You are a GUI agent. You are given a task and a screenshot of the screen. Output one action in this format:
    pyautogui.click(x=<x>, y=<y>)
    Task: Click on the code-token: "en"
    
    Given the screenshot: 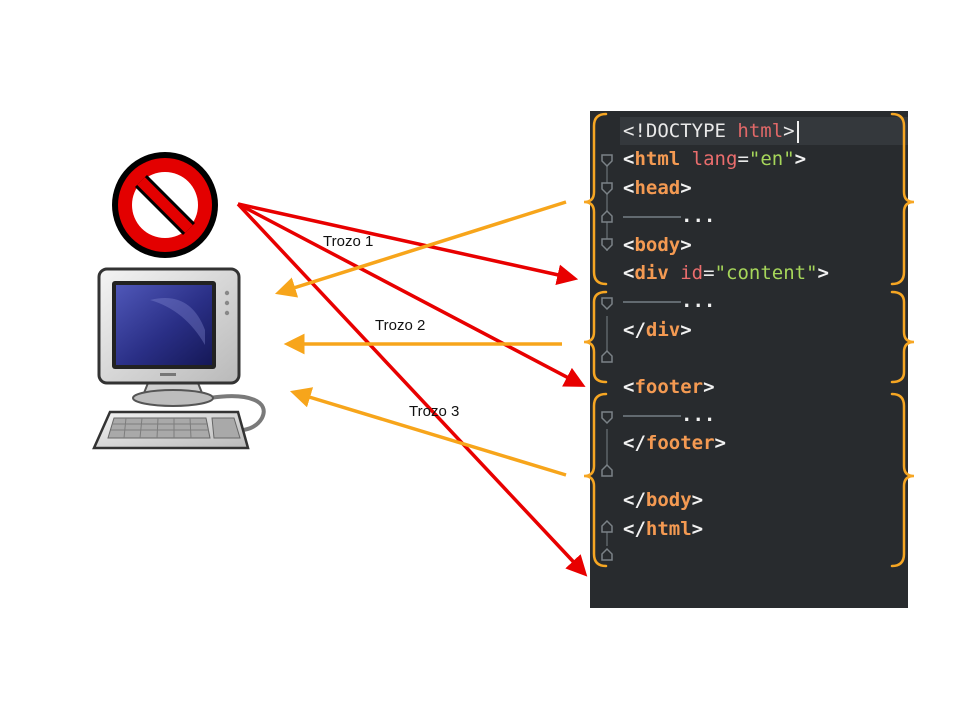 What is the action you would take?
    pyautogui.click(x=771, y=159)
    